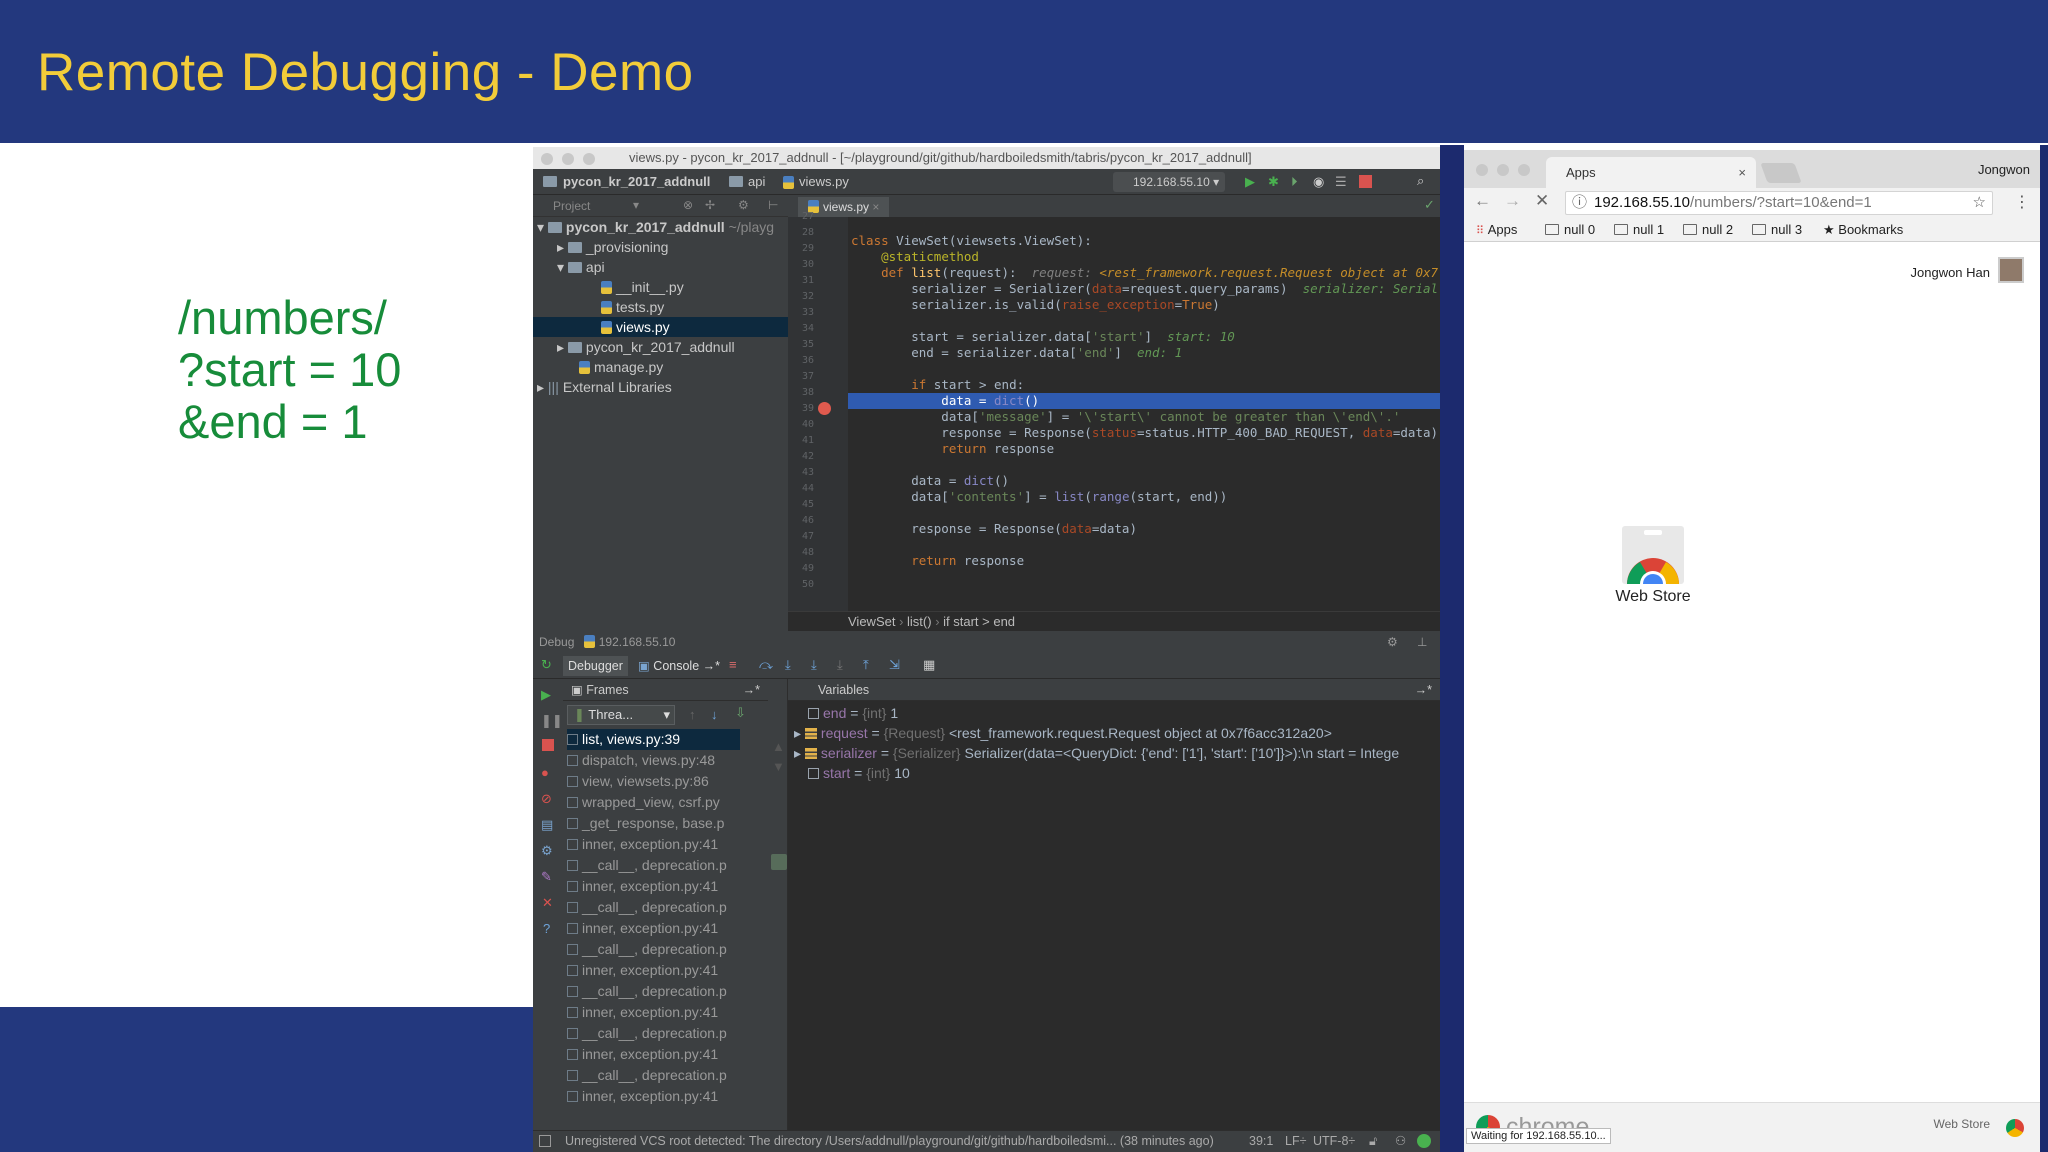 The height and width of the screenshot is (1152, 2048). What do you see at coordinates (660, 347) in the screenshot?
I see `tree-item: ▸ pycon_kr_2017_addnull` at bounding box center [660, 347].